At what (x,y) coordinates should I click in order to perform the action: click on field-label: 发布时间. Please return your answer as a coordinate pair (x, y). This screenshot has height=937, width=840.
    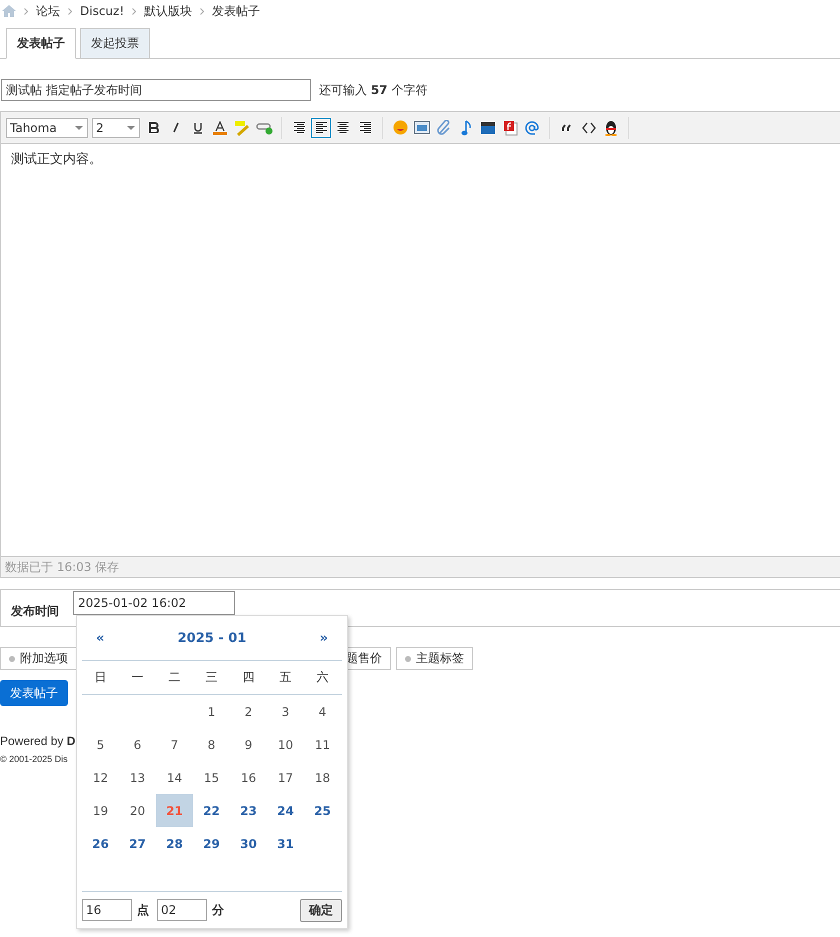
    Looking at the image, I should click on (35, 611).